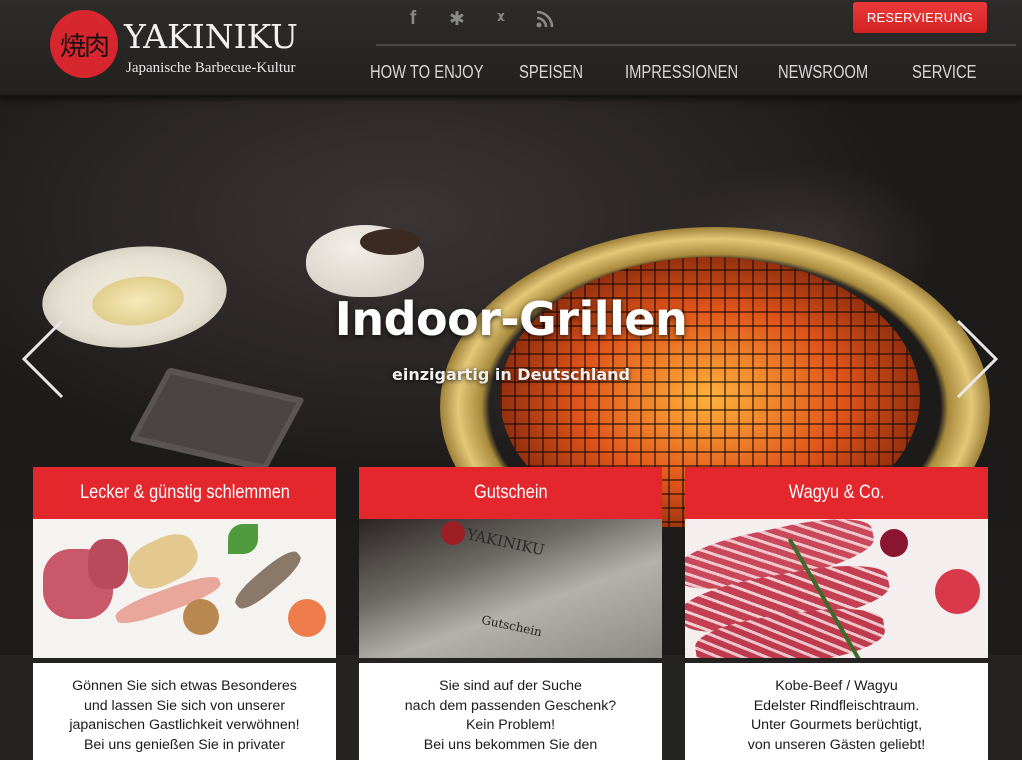 The height and width of the screenshot is (760, 1022). Describe the element at coordinates (211, 36) in the screenshot. I see `logo-name: YAKINIKU` at that location.